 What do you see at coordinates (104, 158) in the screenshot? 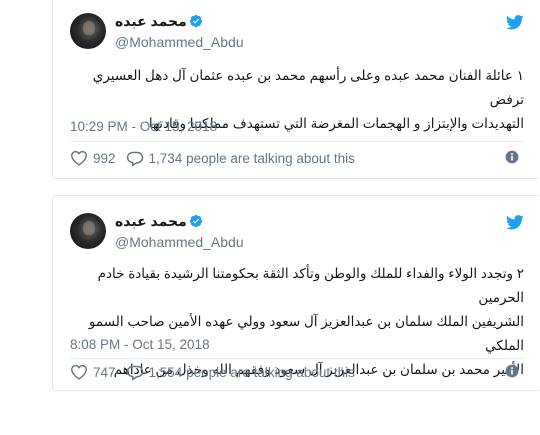
I see `like-count: 992` at bounding box center [104, 158].